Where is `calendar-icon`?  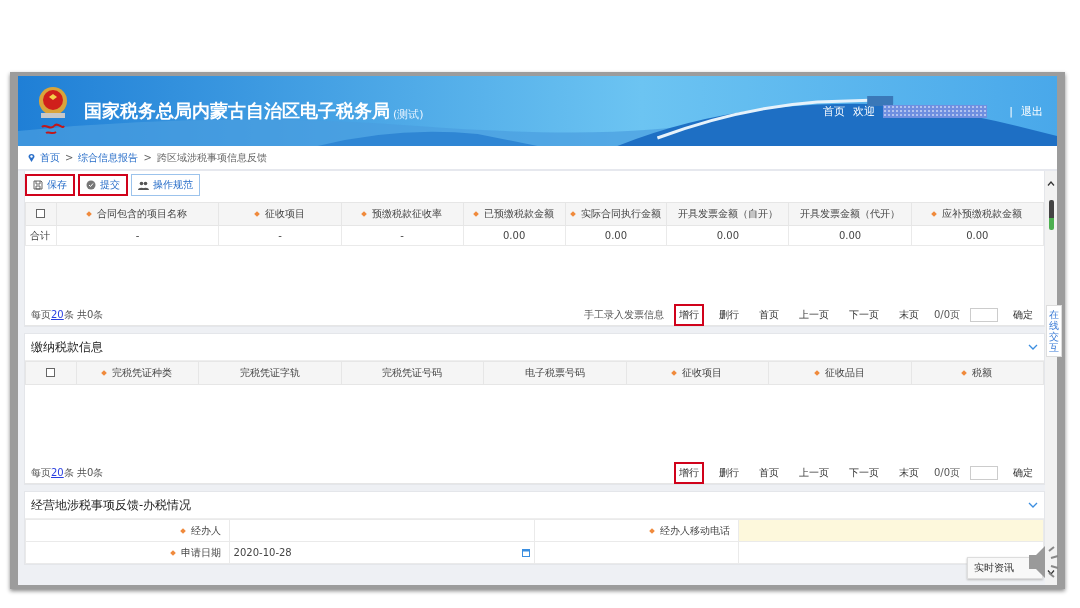
calendar-icon is located at coordinates (526, 552).